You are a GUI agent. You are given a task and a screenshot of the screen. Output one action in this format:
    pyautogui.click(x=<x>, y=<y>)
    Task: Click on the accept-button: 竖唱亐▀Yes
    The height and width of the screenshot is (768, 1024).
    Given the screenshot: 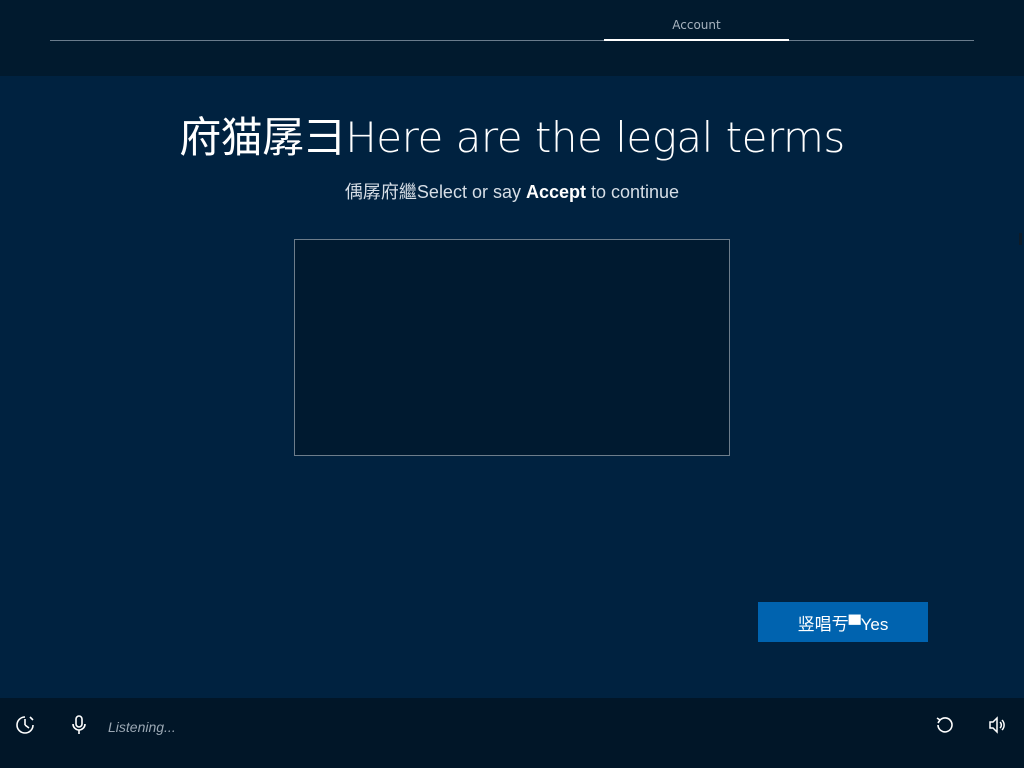 What is the action you would take?
    pyautogui.click(x=843, y=622)
    